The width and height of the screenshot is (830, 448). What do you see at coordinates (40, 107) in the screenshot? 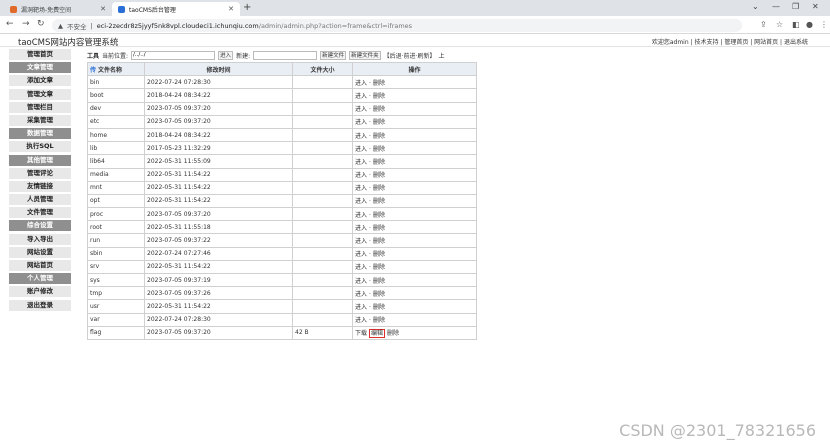
I see `sidebar-item: 管理栏目` at bounding box center [40, 107].